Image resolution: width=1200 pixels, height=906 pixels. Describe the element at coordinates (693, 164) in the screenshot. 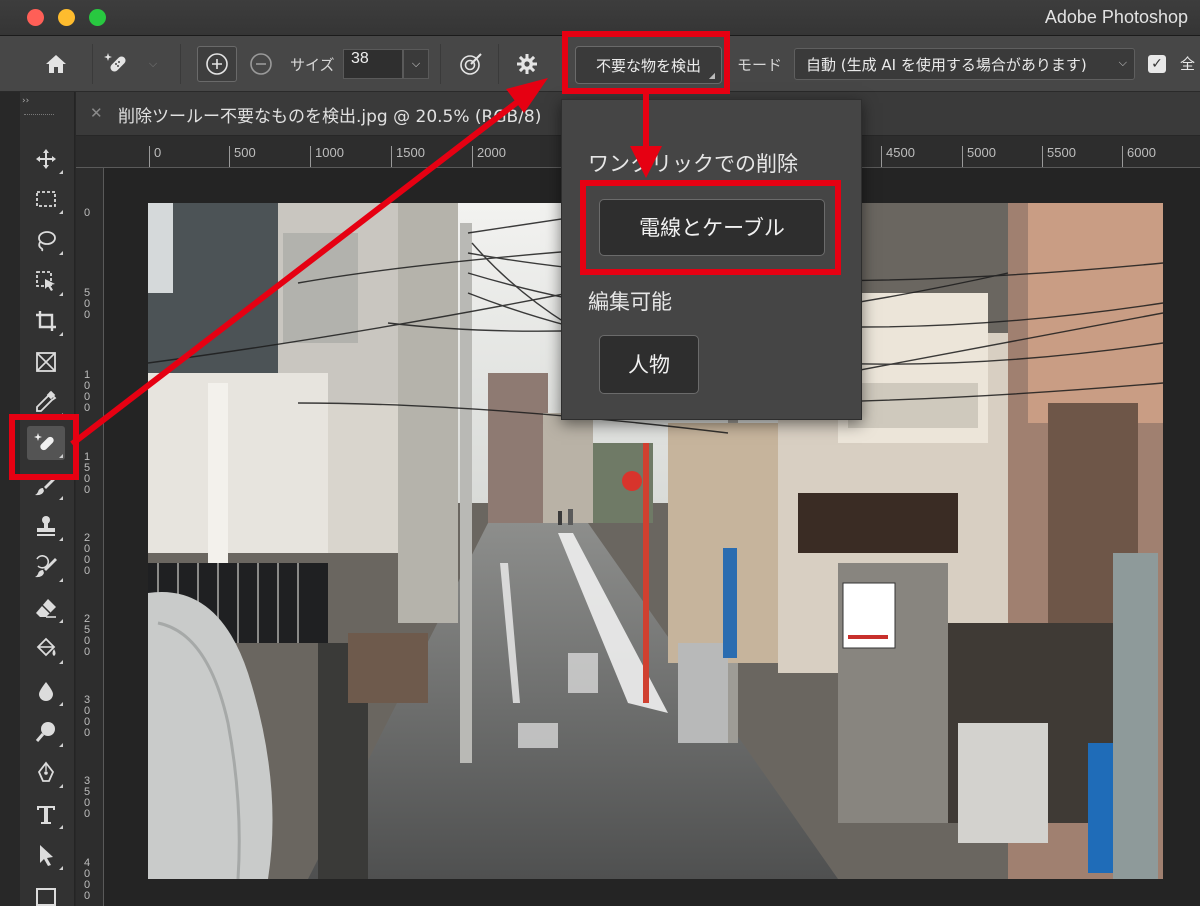

I see `oneclick-remove-heading: ワンクリックでの削除` at that location.